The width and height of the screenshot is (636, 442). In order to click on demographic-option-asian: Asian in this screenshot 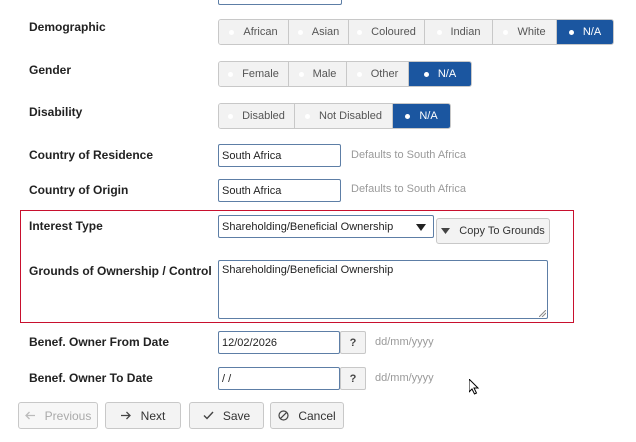, I will do `click(319, 32)`.